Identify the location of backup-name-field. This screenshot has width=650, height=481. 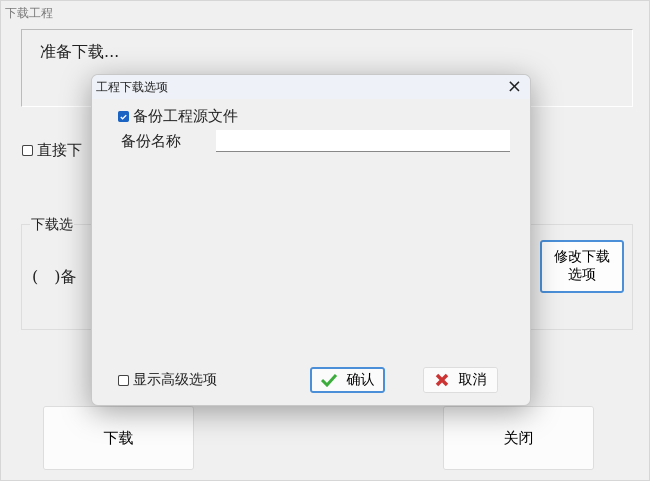
(363, 141).